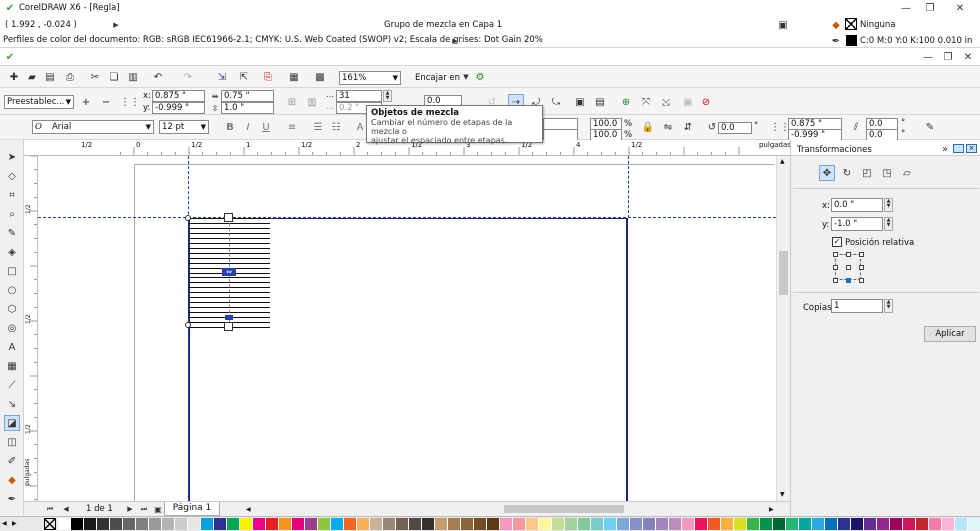 Image resolution: width=980 pixels, height=531 pixels. What do you see at coordinates (336, 127) in the screenshot?
I see `numbered-list-icon: ☷` at bounding box center [336, 127].